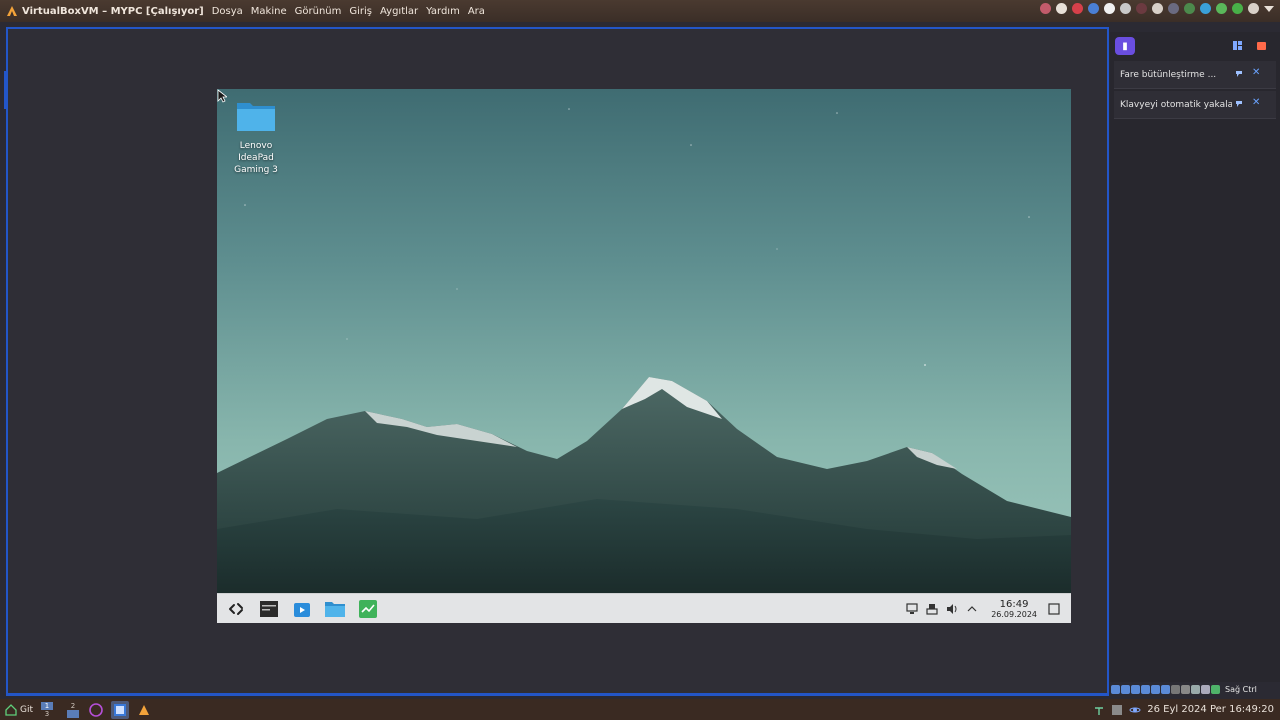 The image size is (1280, 720). What do you see at coordinates (96, 710) in the screenshot?
I see `tor-browser-icon` at bounding box center [96, 710].